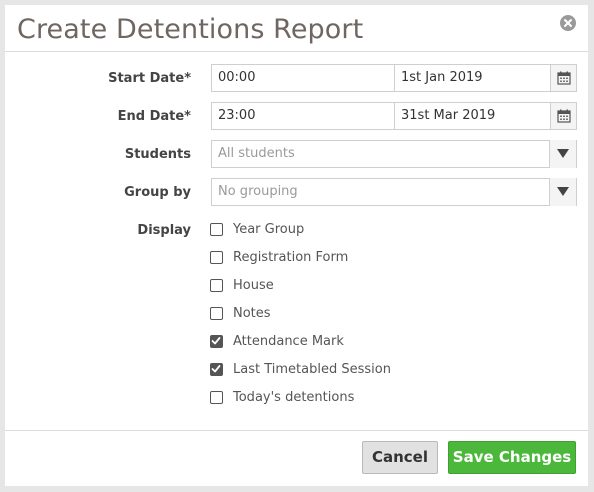 The image size is (594, 492). What do you see at coordinates (472, 116) in the screenshot?
I see `end-date-input: 31st Mar 2019` at bounding box center [472, 116].